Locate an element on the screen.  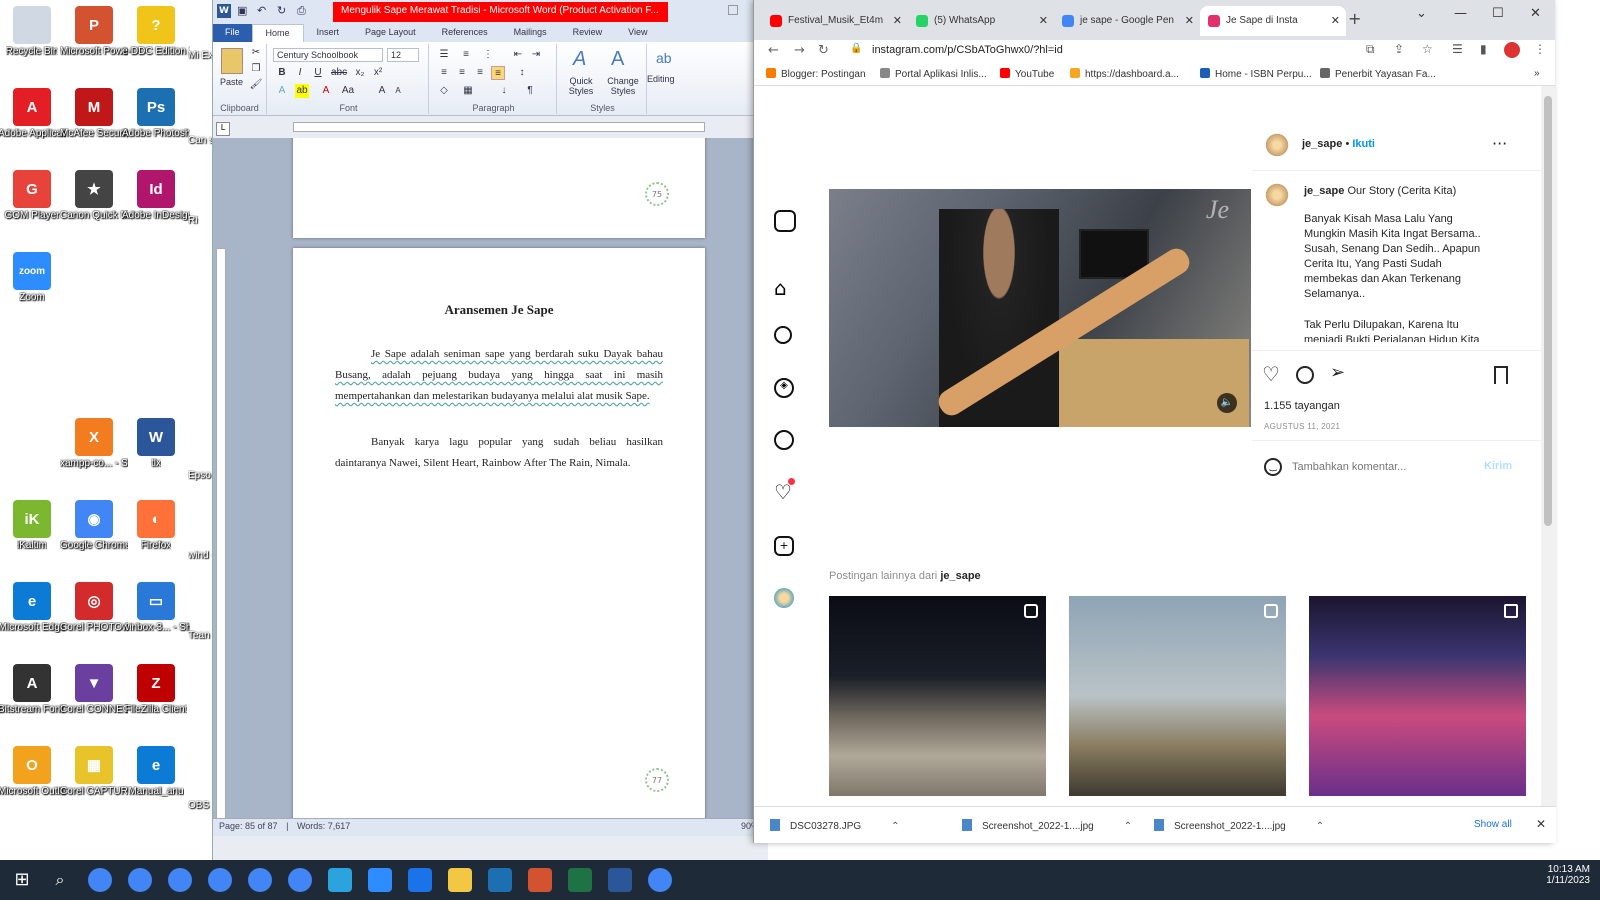
author-avatar is located at coordinates (1277, 145).